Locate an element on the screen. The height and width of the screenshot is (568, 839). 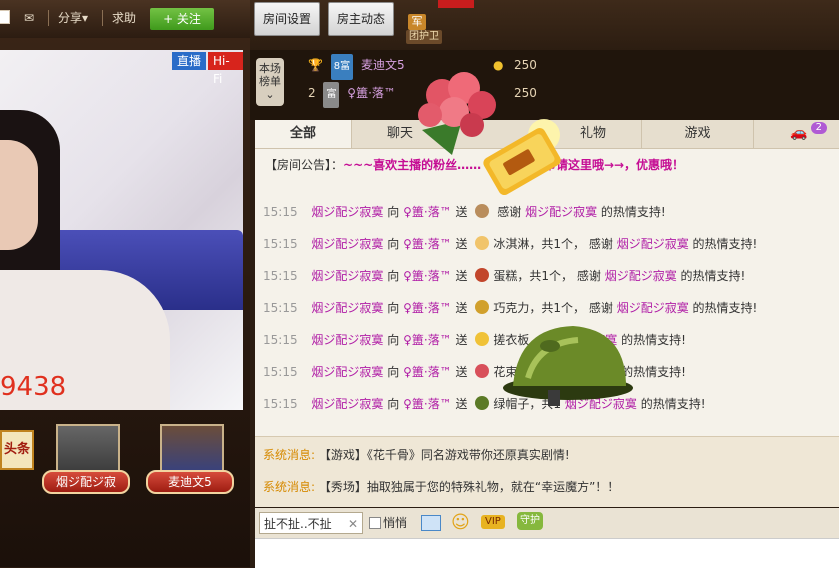
chevron-down-icon: ⌄ is located at coordinates (270, 94).